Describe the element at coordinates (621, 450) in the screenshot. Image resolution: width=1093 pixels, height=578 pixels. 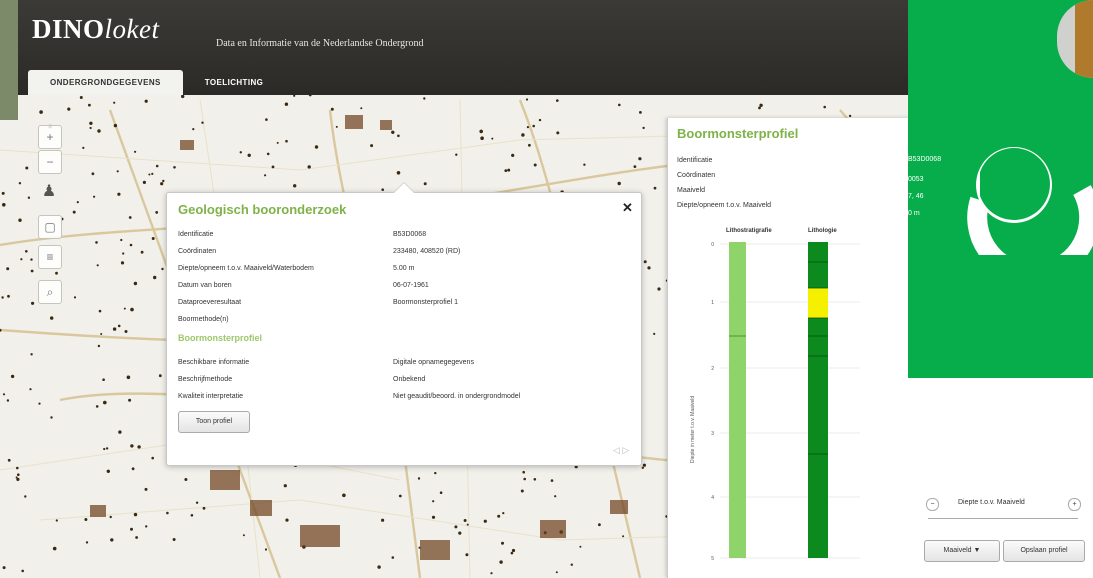
I see `pager-arrows: ◁ ▷` at that location.